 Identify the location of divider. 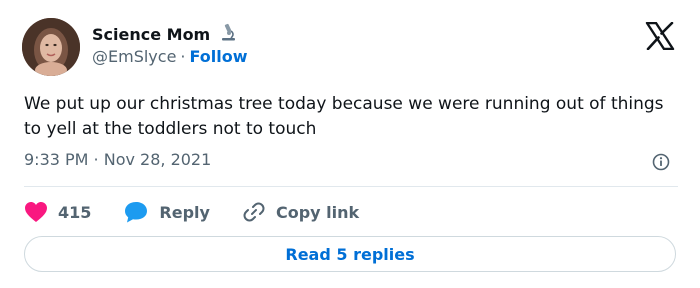
(351, 186).